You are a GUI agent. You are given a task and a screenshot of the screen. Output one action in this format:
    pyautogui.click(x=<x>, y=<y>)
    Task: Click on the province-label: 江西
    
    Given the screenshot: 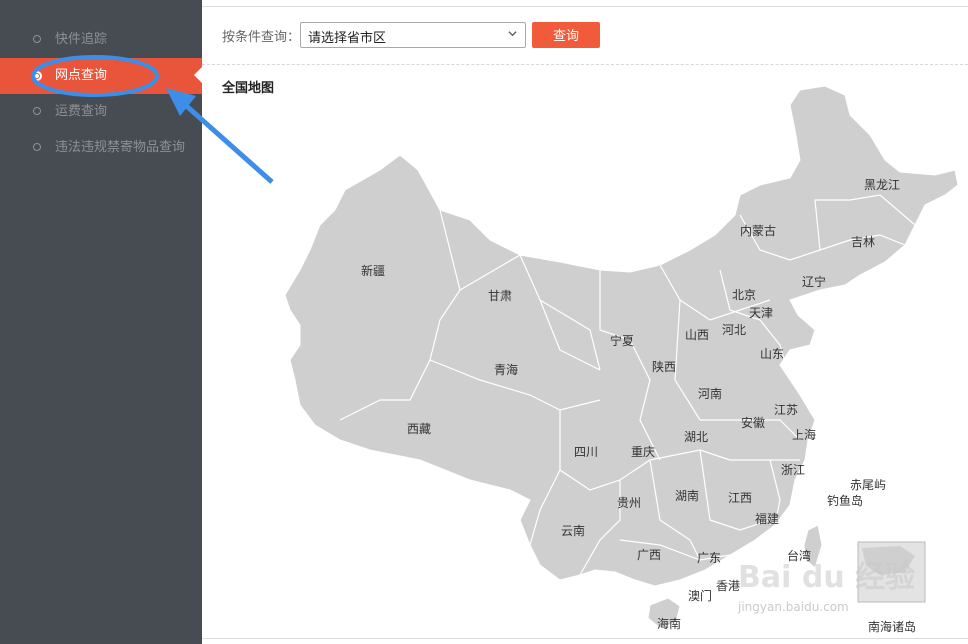 What is the action you would take?
    pyautogui.click(x=740, y=498)
    